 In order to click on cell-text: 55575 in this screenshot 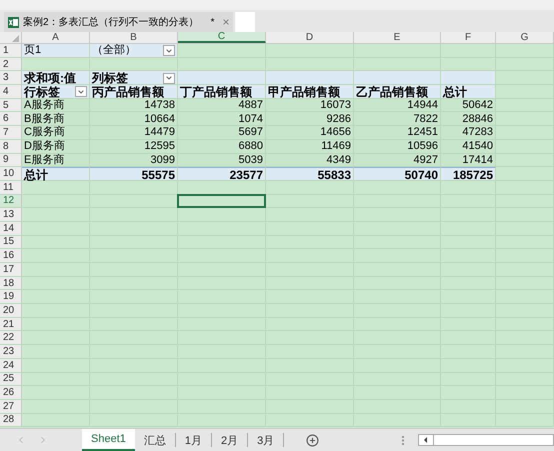, I will do `click(158, 175)`.